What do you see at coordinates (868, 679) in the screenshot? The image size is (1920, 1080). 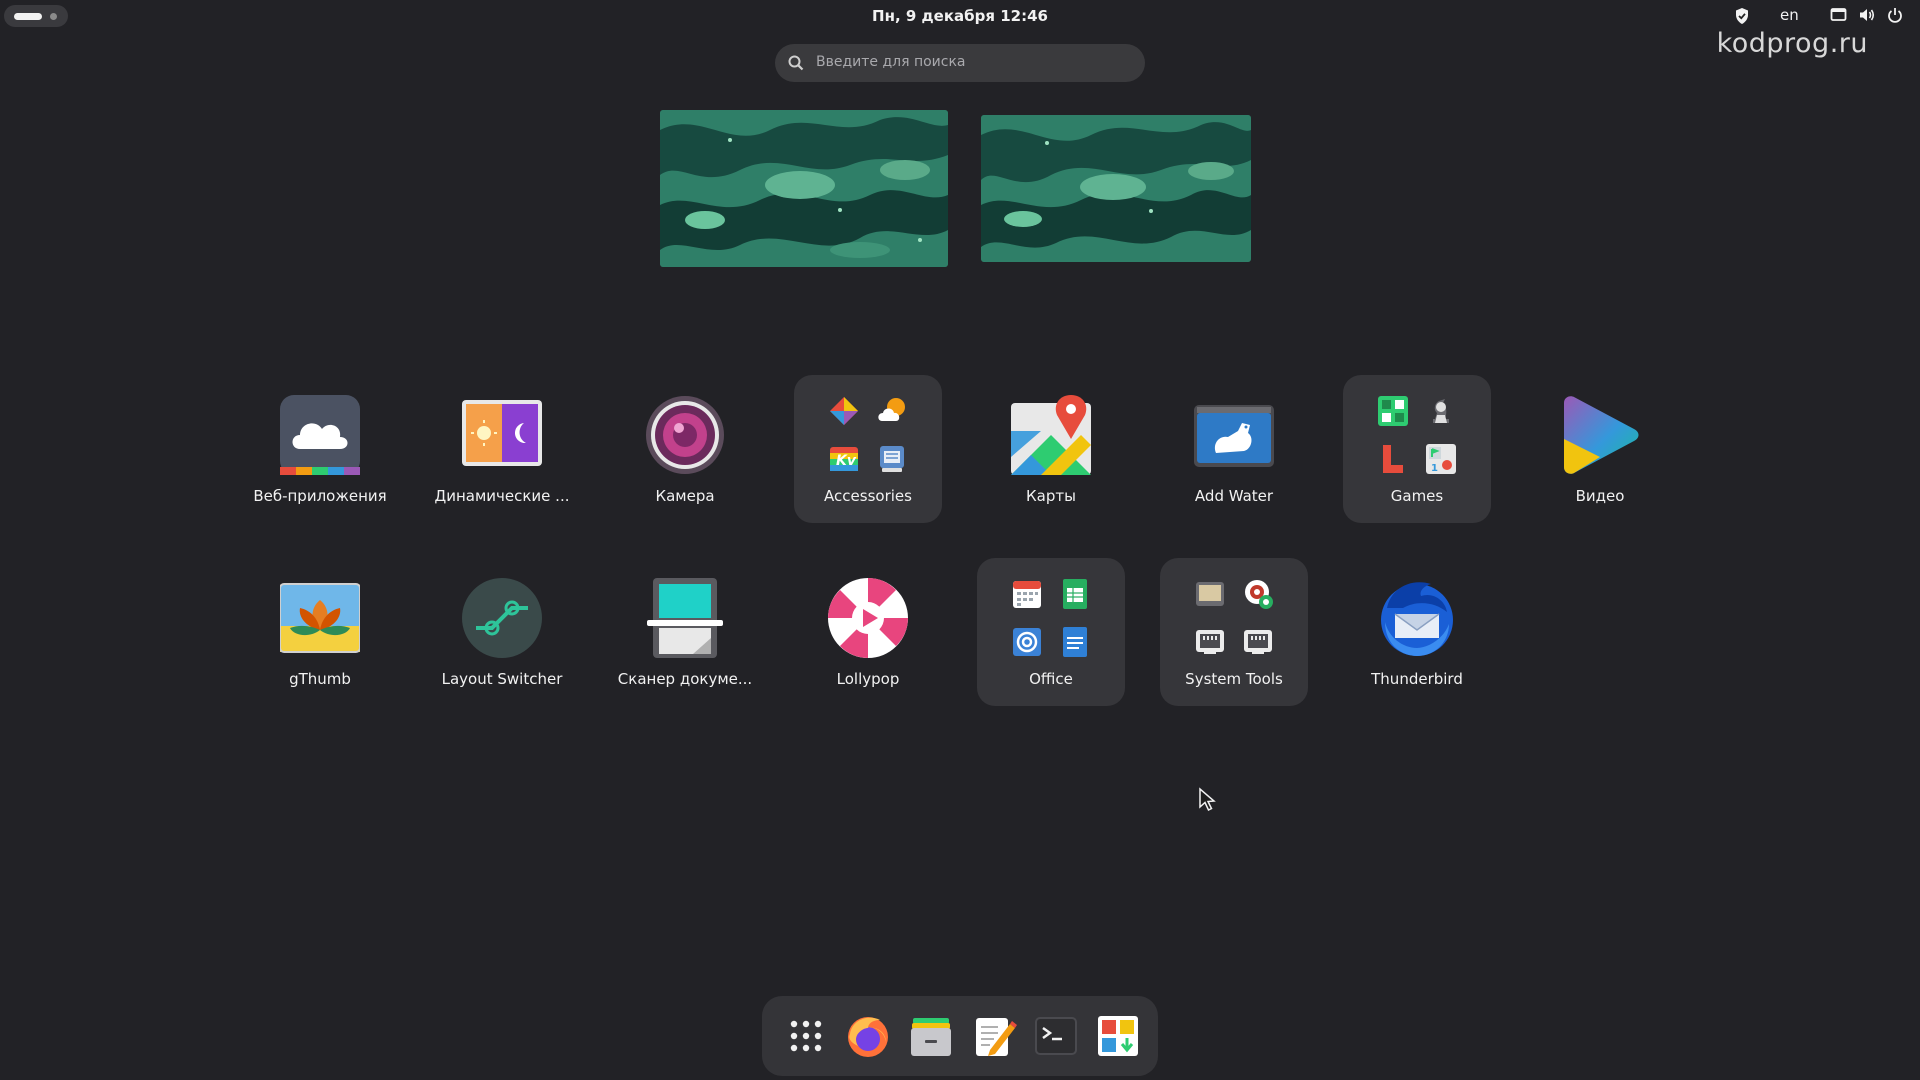 I see `app-label: Lollypop` at bounding box center [868, 679].